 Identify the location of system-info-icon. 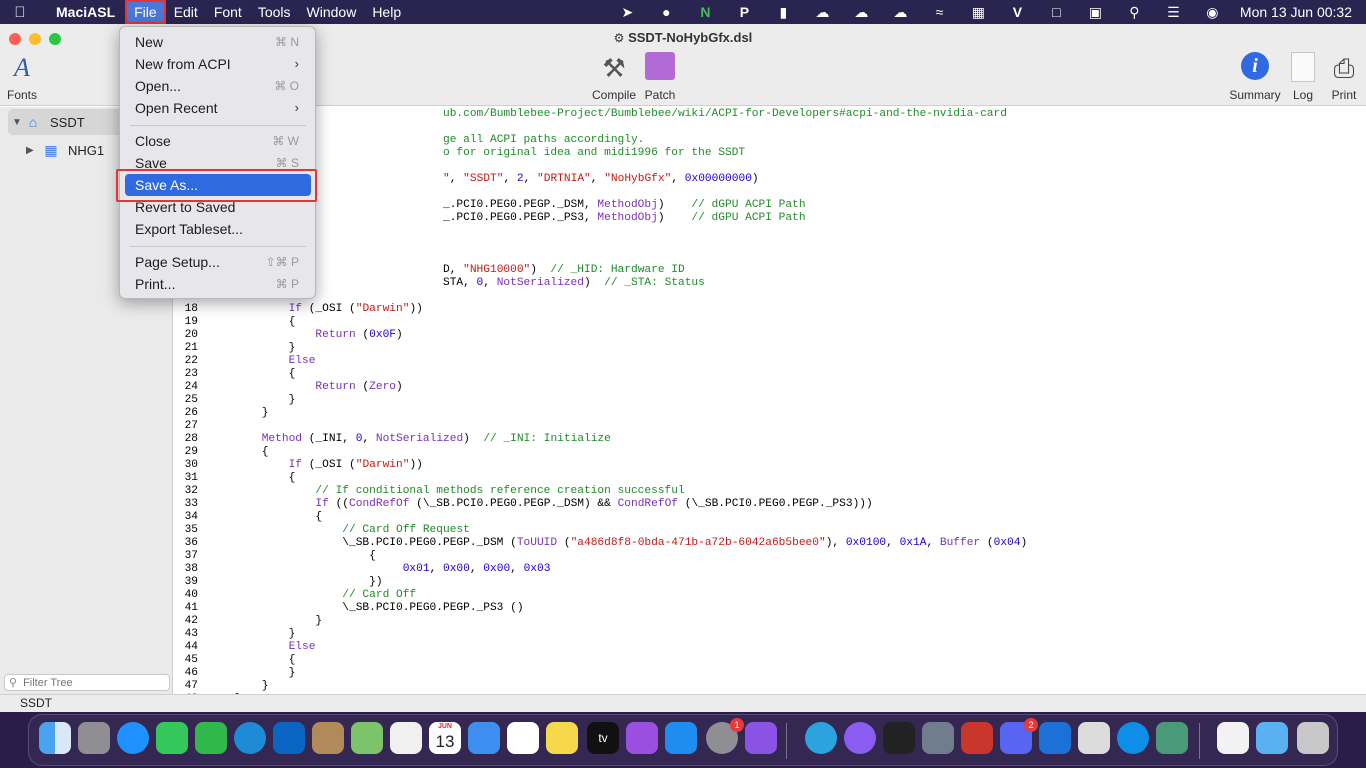
(938, 738).